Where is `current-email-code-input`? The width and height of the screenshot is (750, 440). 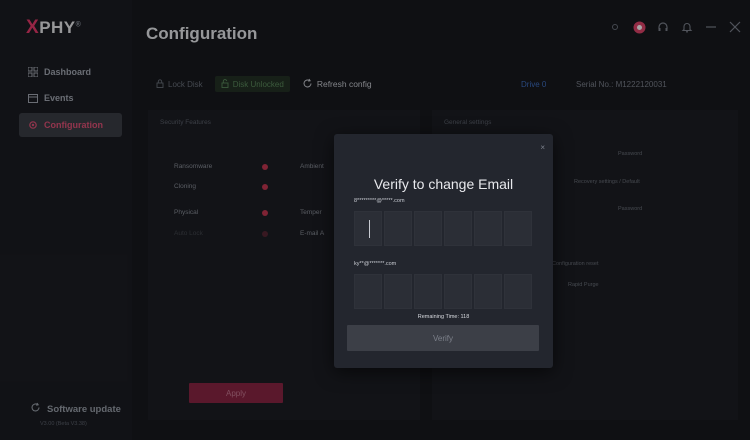 current-email-code-input is located at coordinates (443, 228).